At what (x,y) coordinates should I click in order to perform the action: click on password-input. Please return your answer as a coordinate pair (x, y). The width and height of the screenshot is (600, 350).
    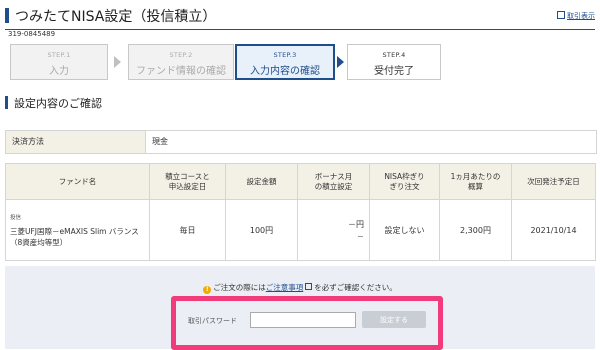
    Looking at the image, I should click on (303, 320).